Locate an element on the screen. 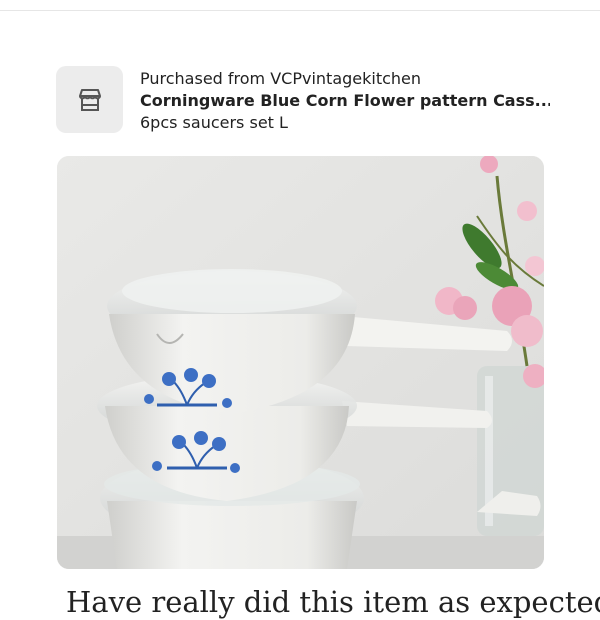 This screenshot has width=600, height=620. shop-name-line: Purchased from VCPvintagekitchen is located at coordinates (345, 79).